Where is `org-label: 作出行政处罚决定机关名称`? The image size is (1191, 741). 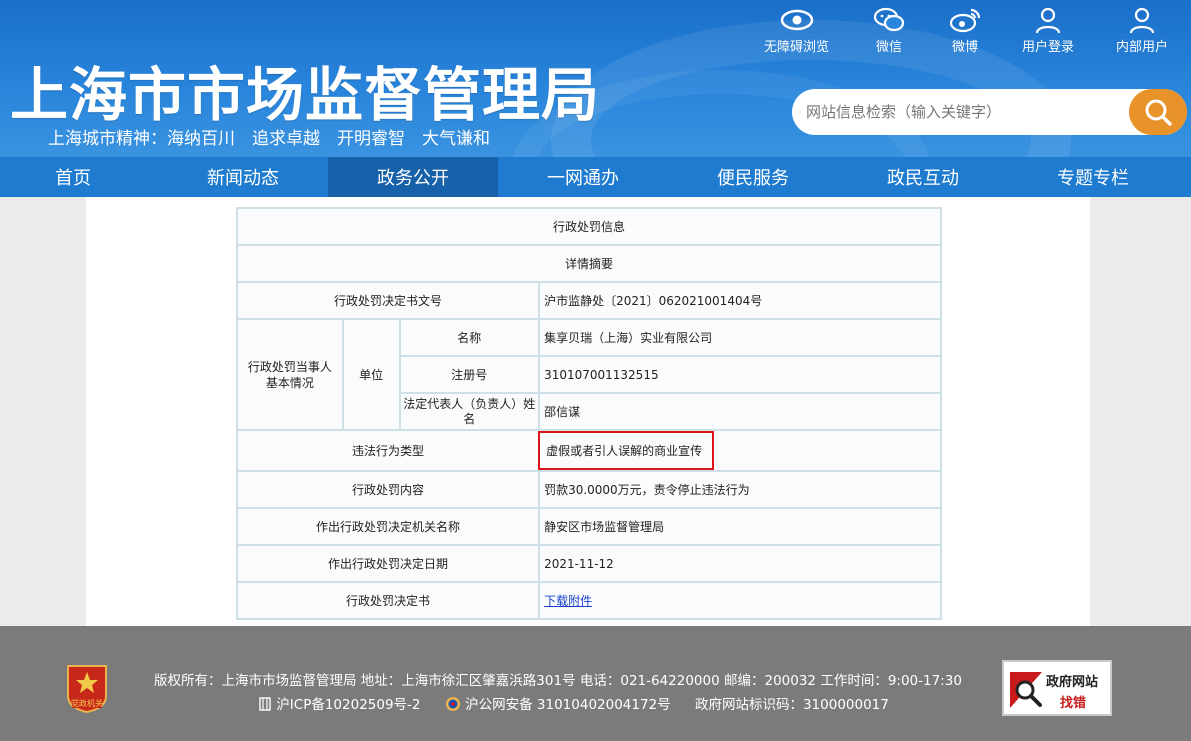 org-label: 作出行政处罚决定机关名称 is located at coordinates (388, 526).